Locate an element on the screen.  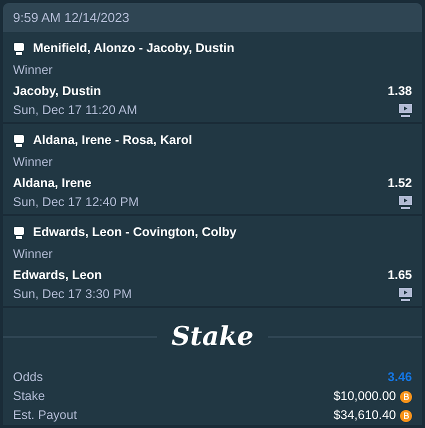
selection-name: Jacoby, Dustin is located at coordinates (57, 91).